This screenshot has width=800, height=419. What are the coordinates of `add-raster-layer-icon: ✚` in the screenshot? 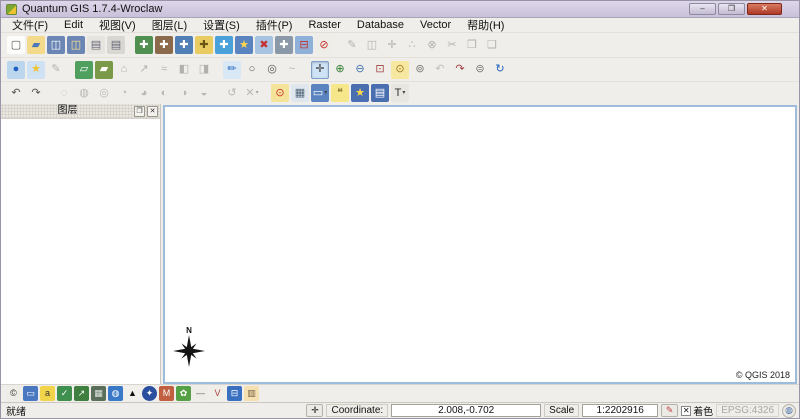 It's located at (164, 45).